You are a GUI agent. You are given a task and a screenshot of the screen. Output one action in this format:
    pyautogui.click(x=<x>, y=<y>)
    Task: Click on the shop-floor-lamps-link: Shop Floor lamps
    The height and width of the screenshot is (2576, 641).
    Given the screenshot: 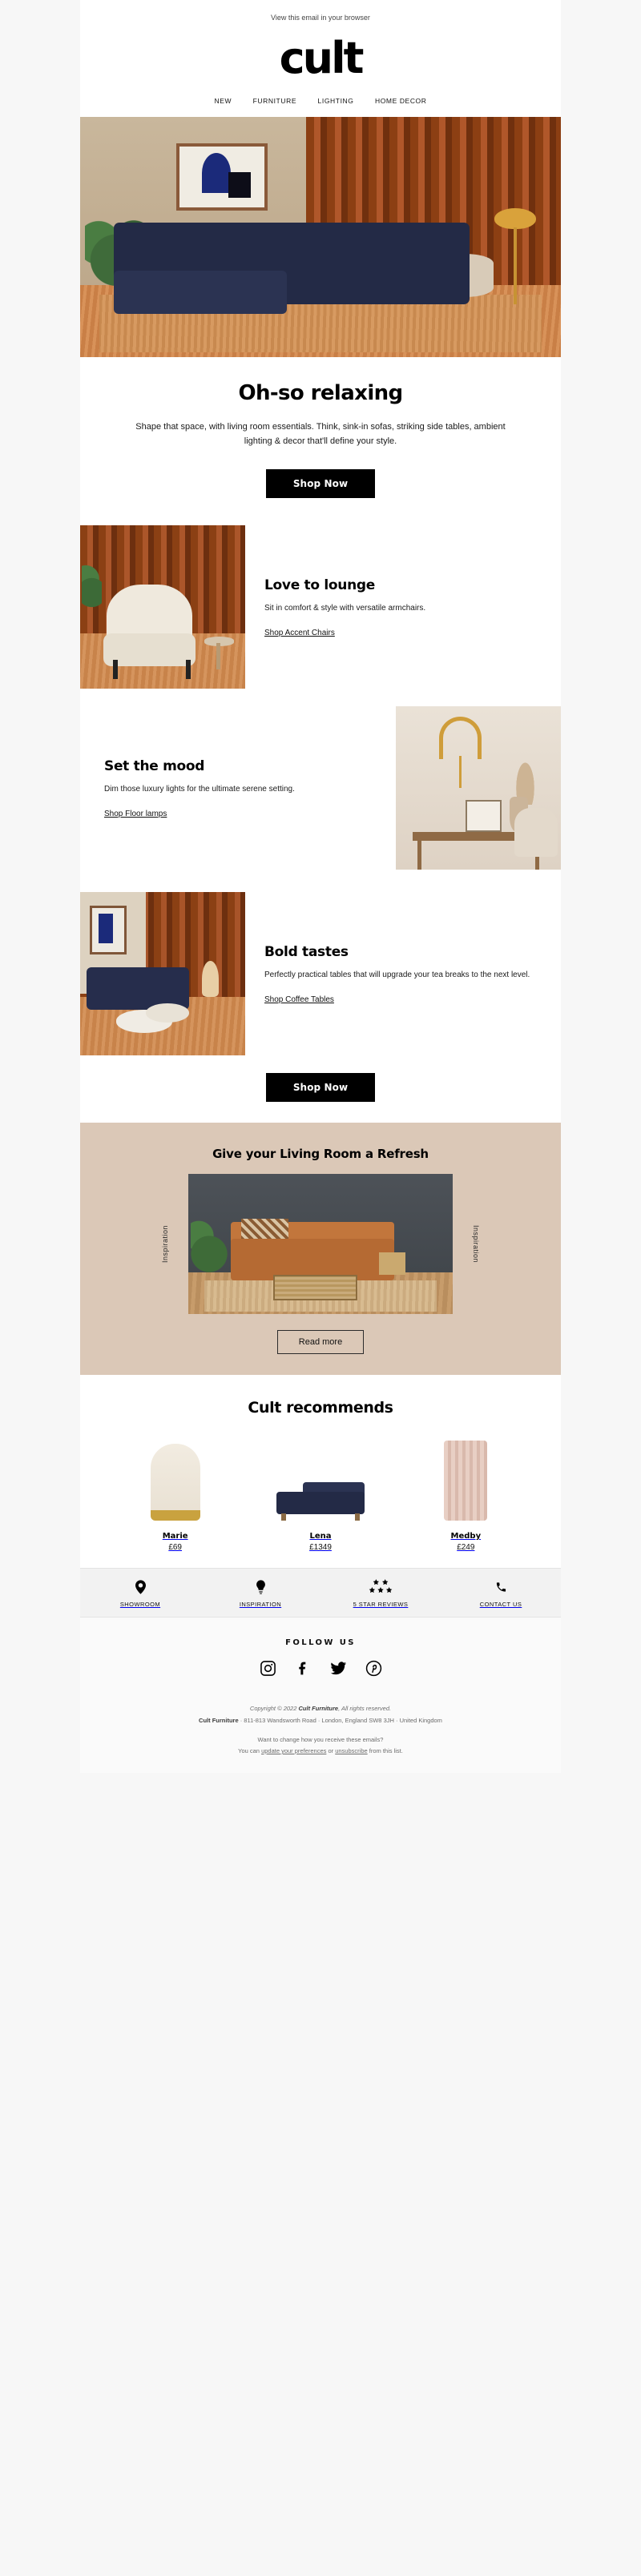 What is the action you would take?
    pyautogui.click(x=135, y=806)
    